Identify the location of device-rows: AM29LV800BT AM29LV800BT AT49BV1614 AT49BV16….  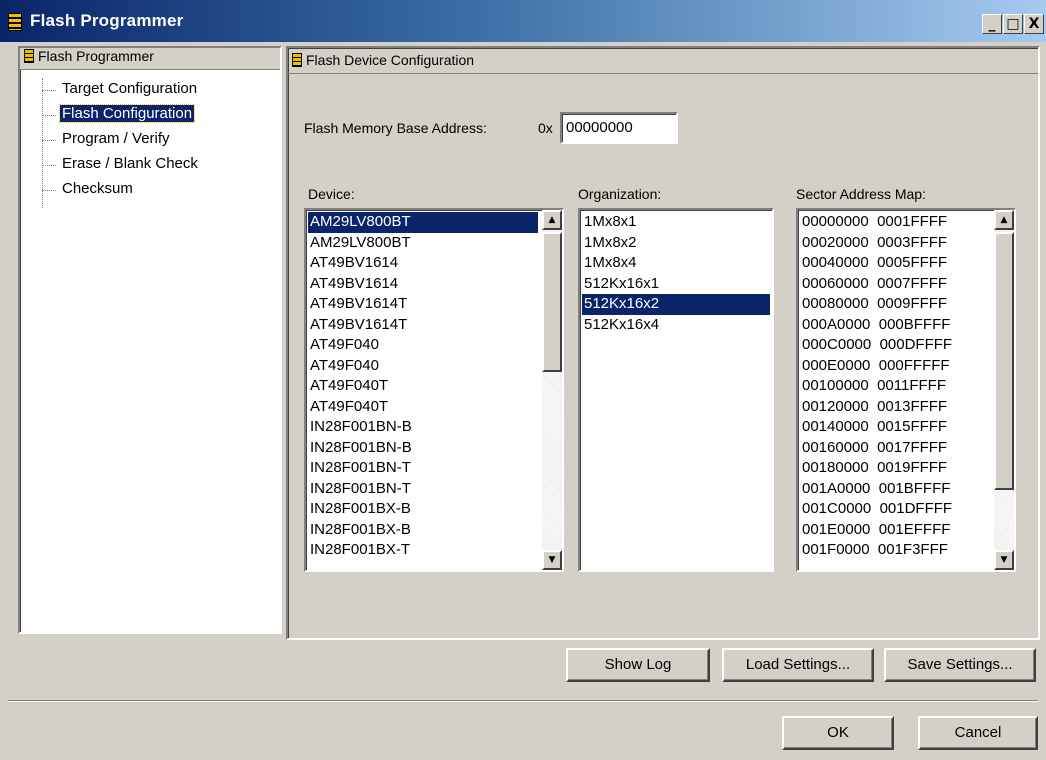
(423, 386).